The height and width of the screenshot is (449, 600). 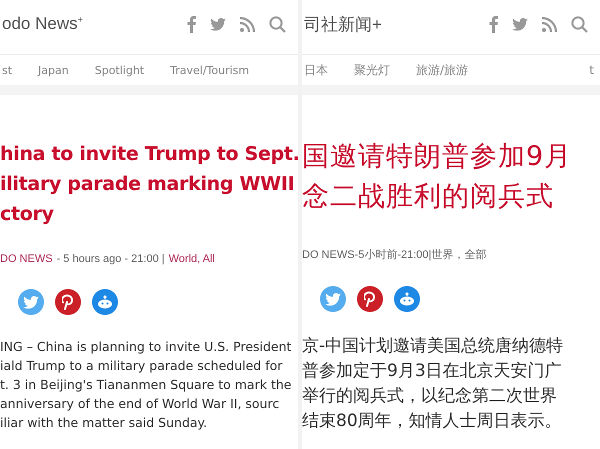 I want to click on meta-link: DO NEWS, so click(x=26, y=259).